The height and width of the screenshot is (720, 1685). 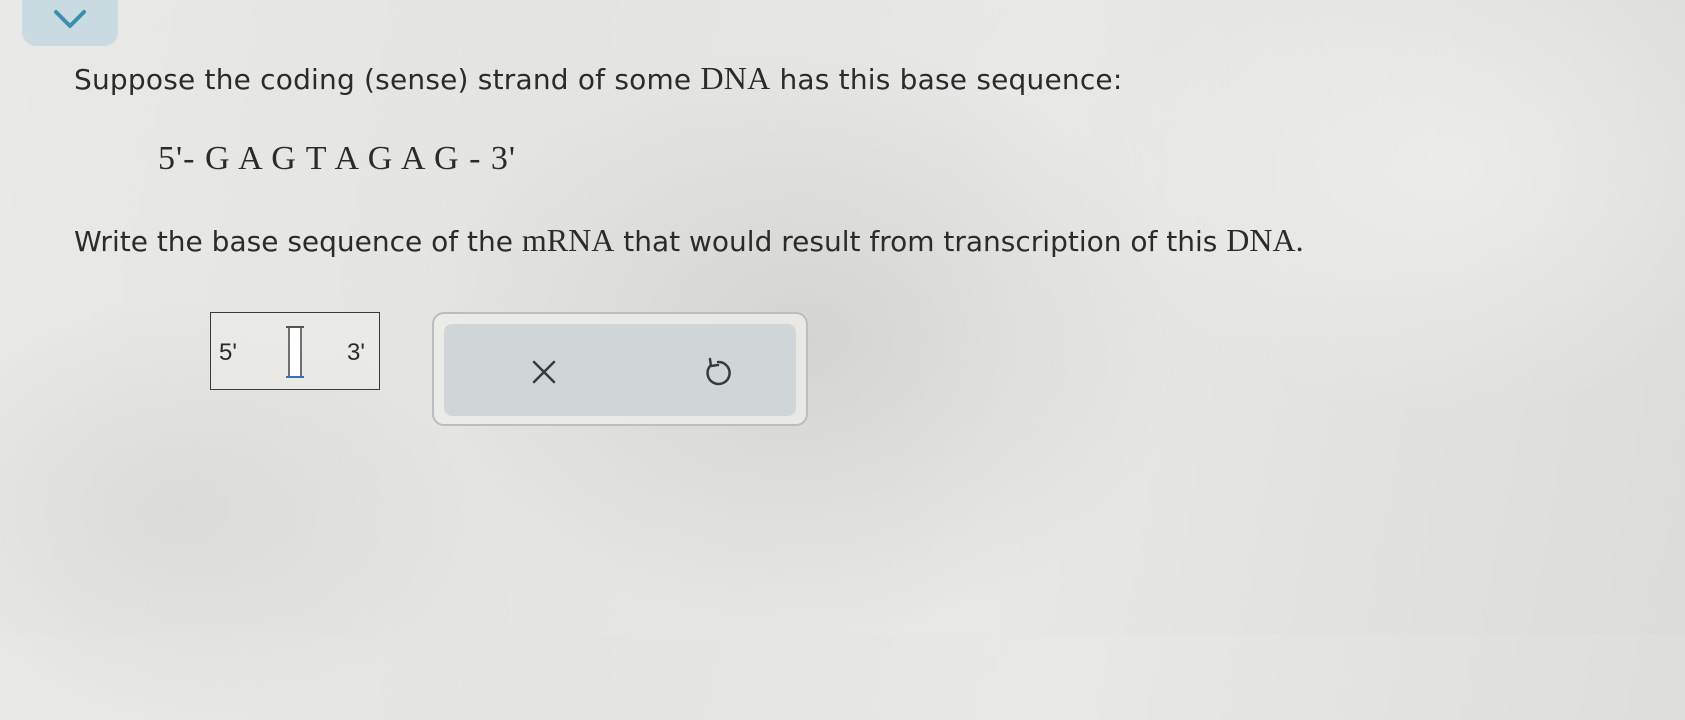 I want to click on collapse-toggle, so click(x=70, y=23).